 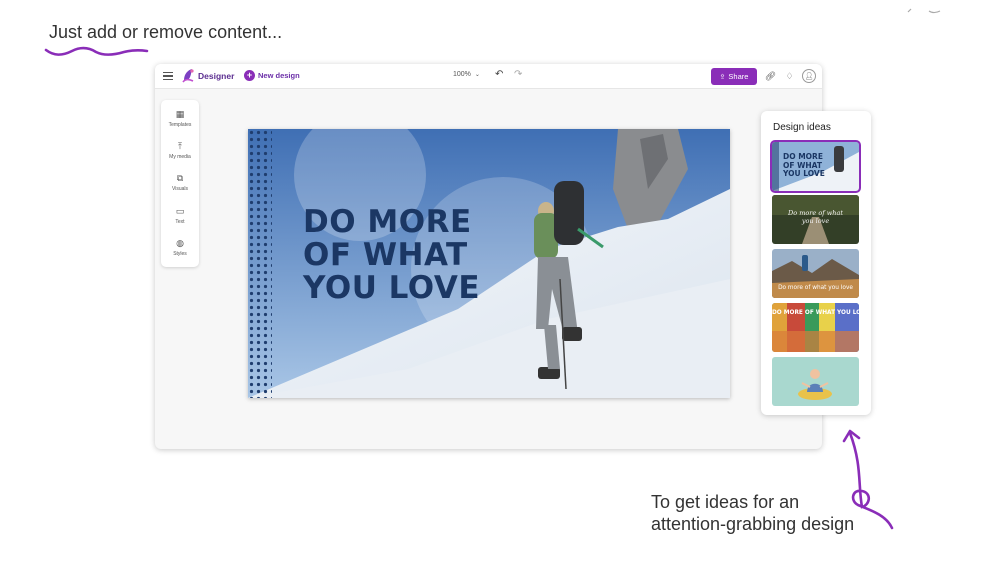 I want to click on corner-scribble, so click(x=924, y=11).